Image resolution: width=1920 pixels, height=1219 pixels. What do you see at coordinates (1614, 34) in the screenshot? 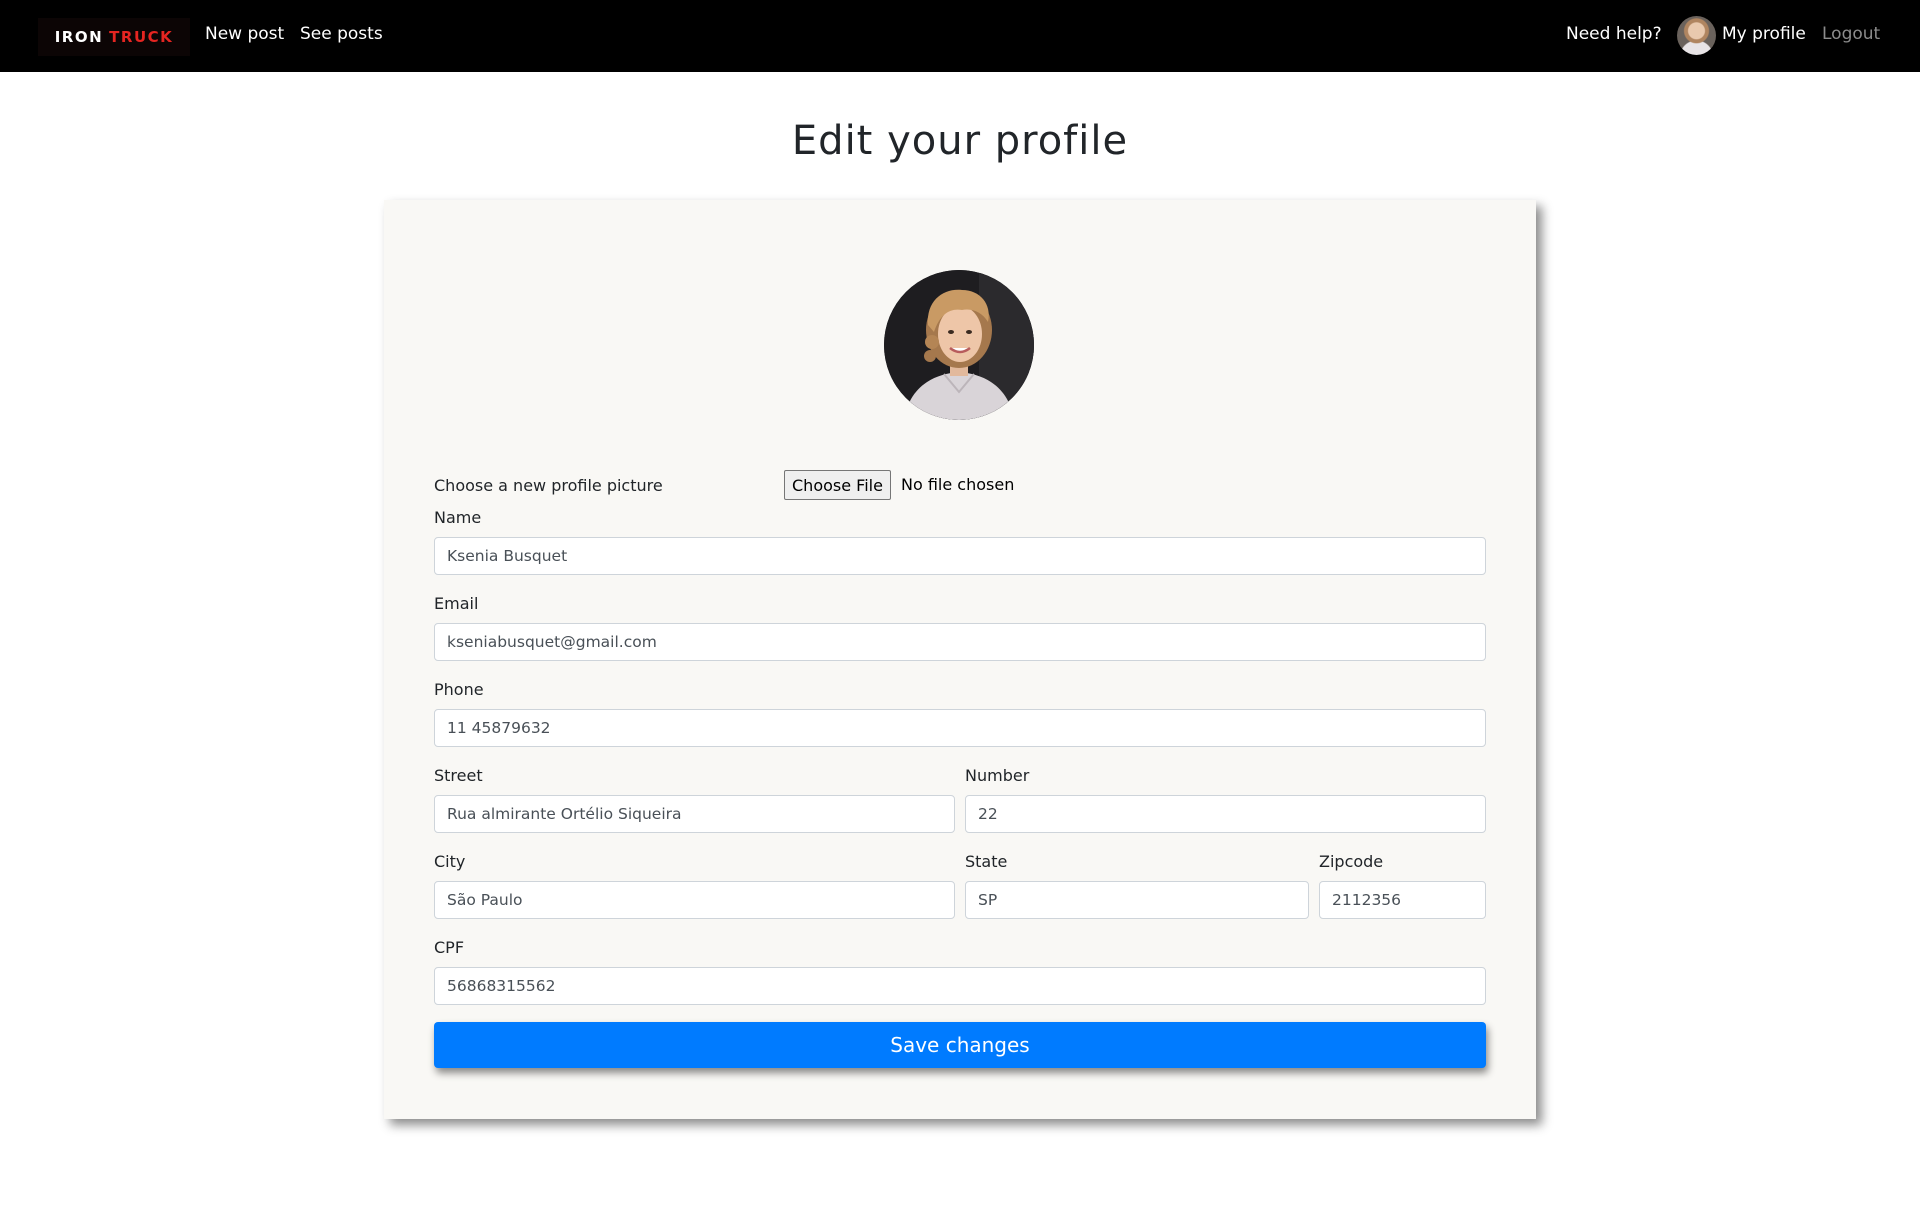
I see `nav-need-help-link: Need help?` at bounding box center [1614, 34].